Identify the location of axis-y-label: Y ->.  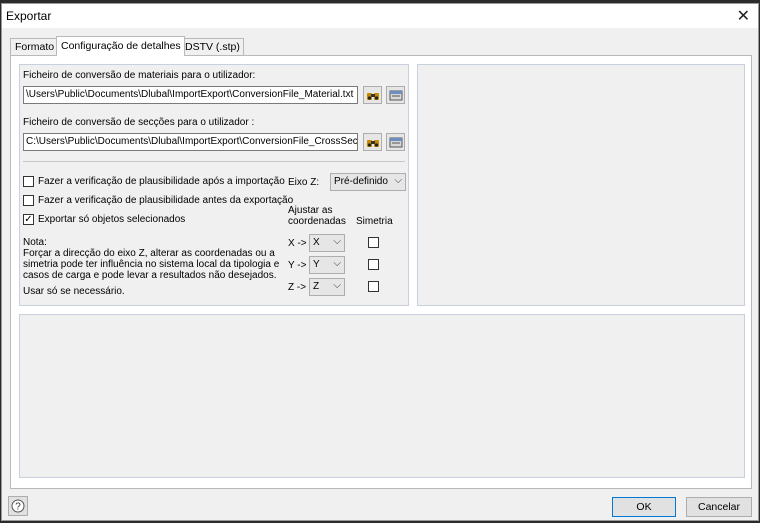
(297, 265).